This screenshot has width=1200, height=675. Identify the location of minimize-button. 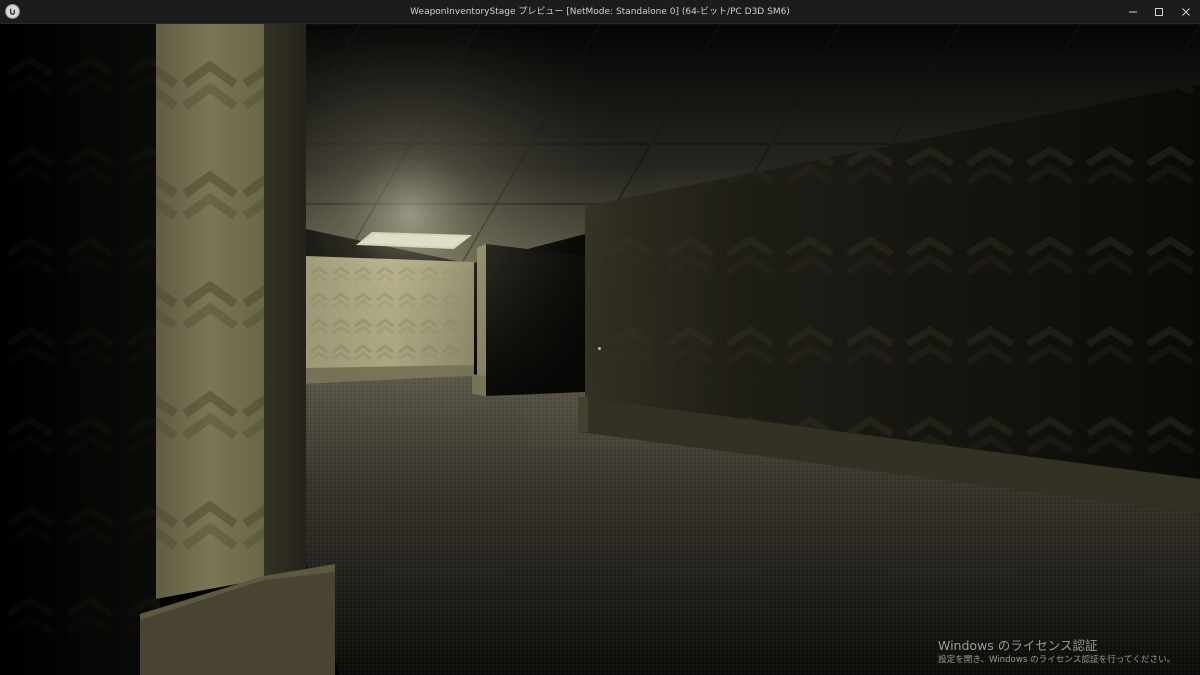
(1133, 12).